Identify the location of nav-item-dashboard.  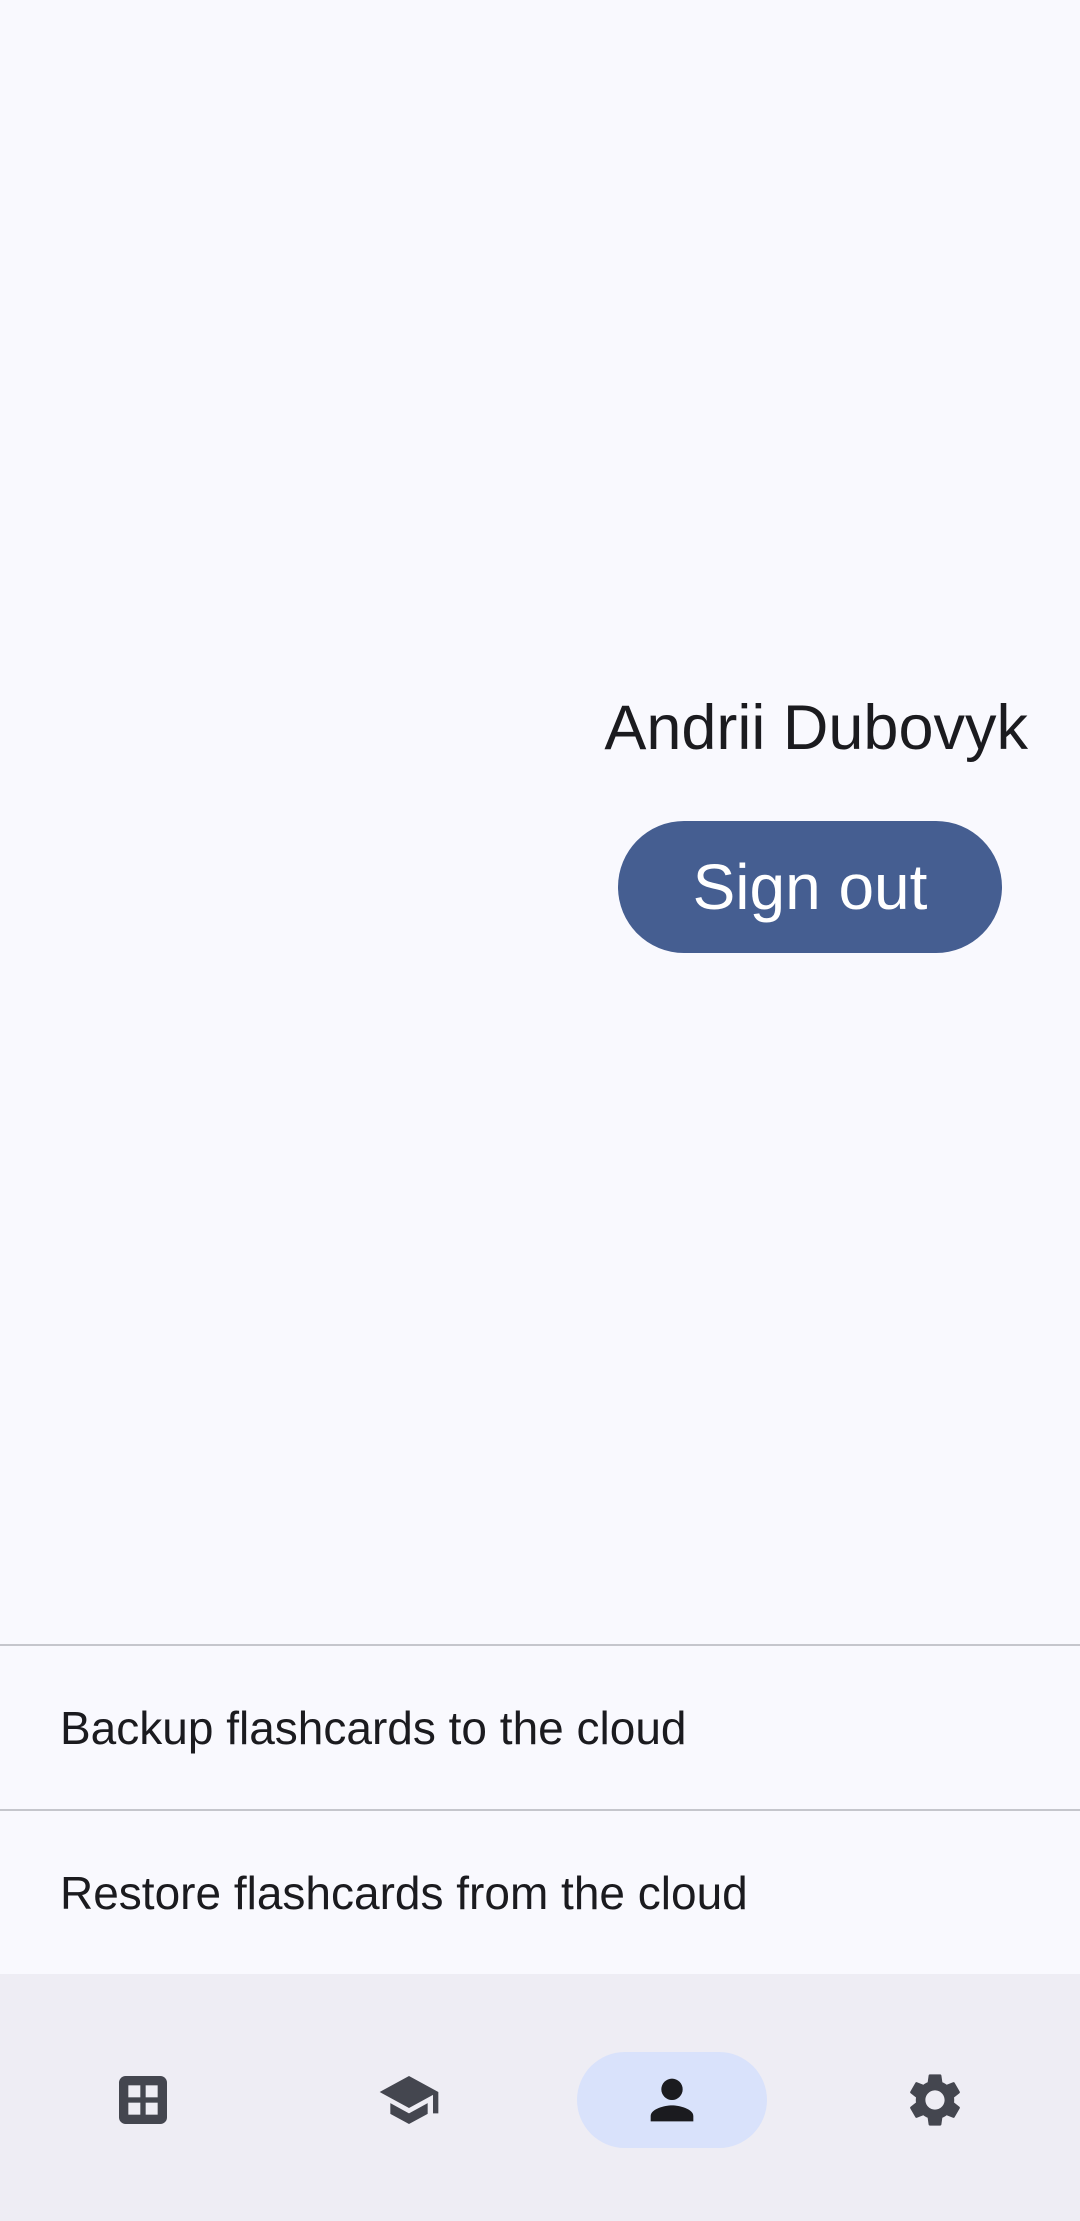
(143, 2100).